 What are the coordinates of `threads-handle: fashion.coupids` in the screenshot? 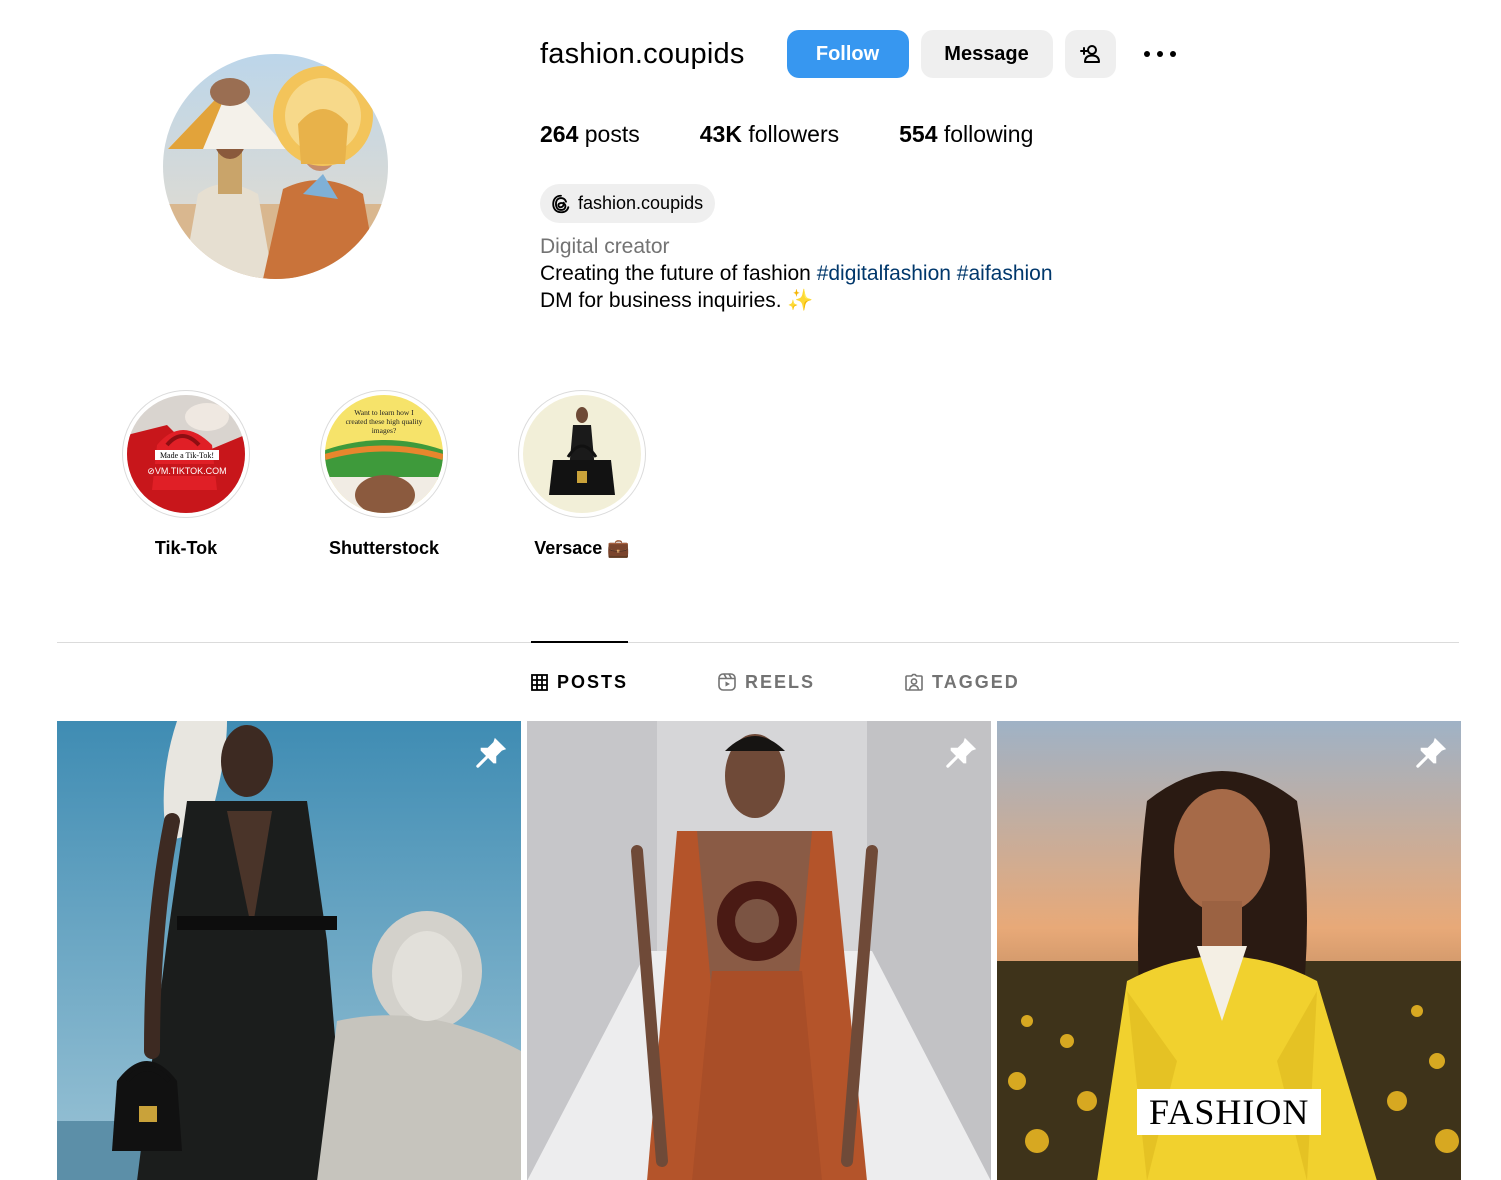 It's located at (641, 203).